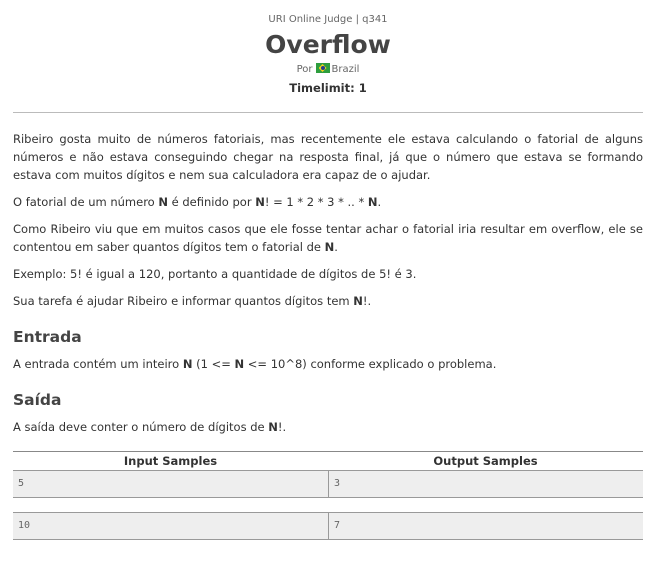 The height and width of the screenshot is (563, 661). I want to click on page-title: Overflow, so click(328, 44).